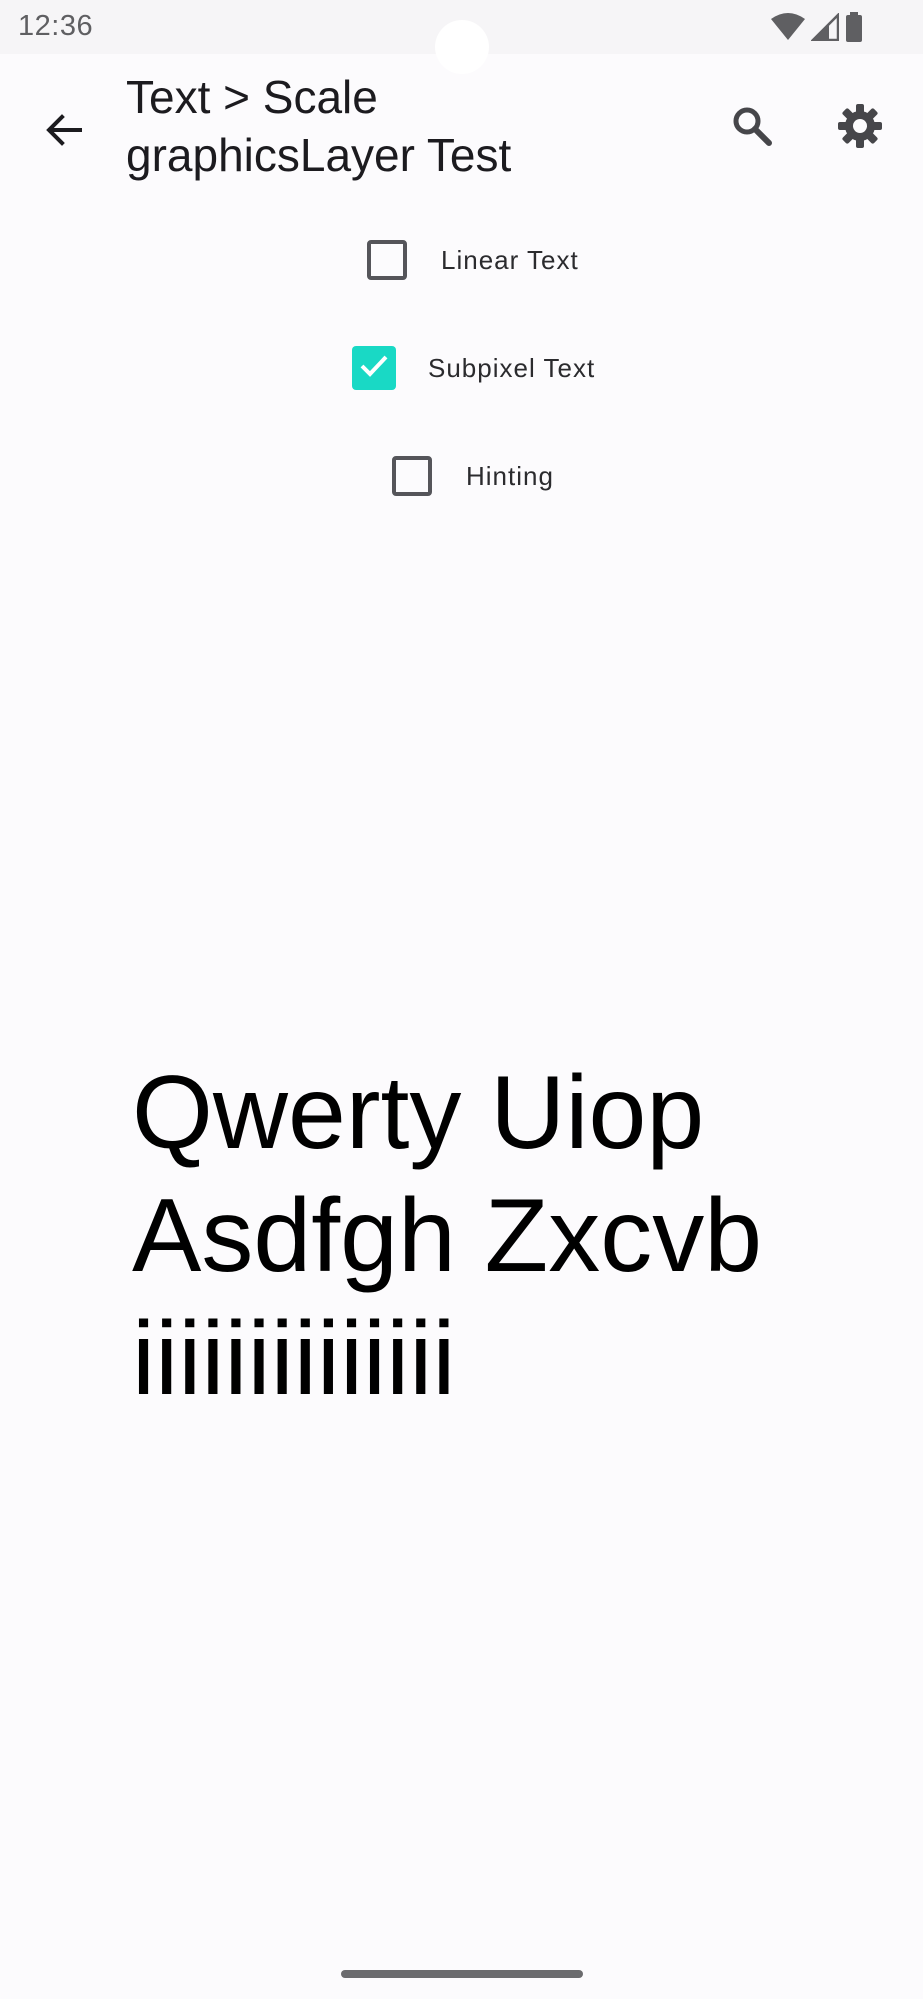 The height and width of the screenshot is (1999, 923). What do you see at coordinates (462, 1974) in the screenshot?
I see `gesture-nav-handle` at bounding box center [462, 1974].